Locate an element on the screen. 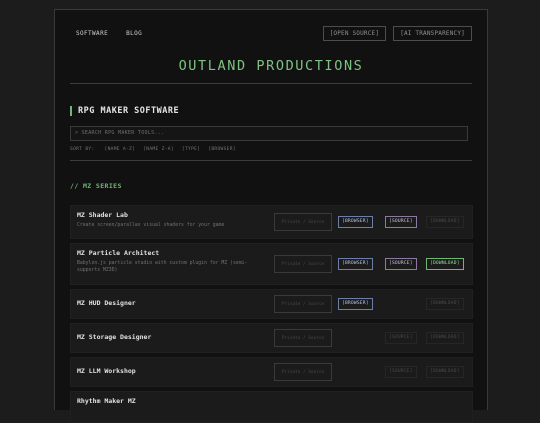 This screenshot has height=423, width=540. product-row: Rhythm Maker MZ is located at coordinates (271, 407).